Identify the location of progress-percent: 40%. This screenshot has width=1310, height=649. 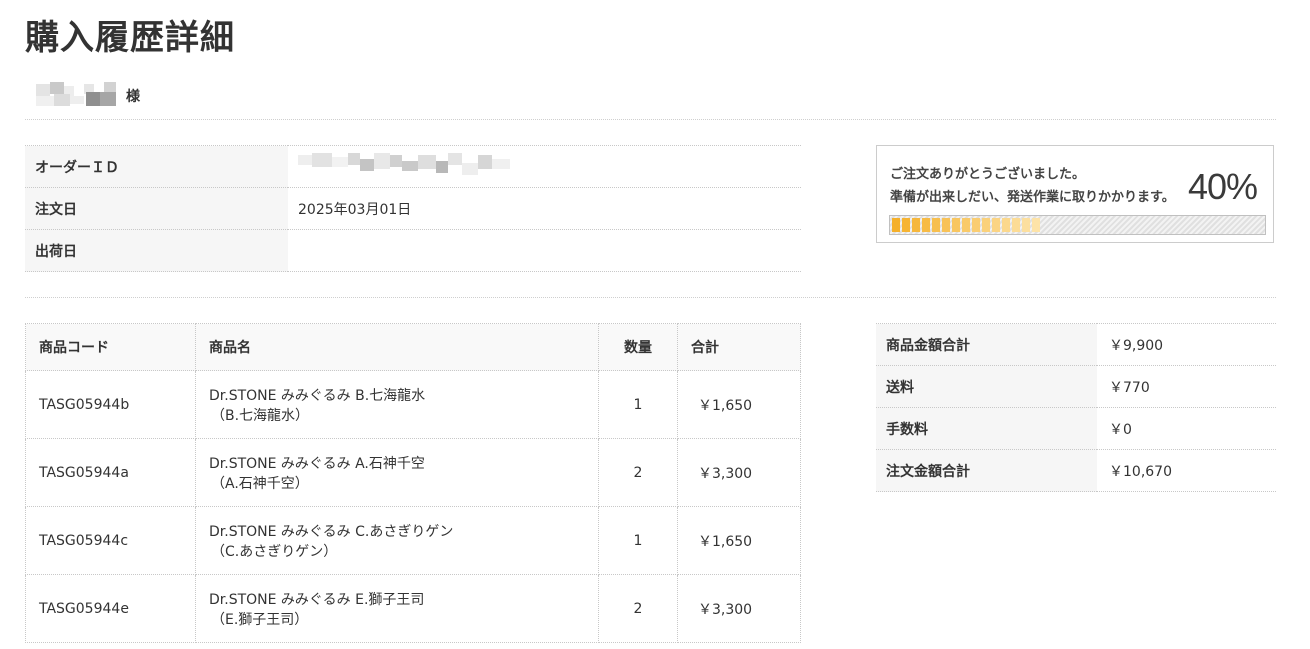
(1222, 186).